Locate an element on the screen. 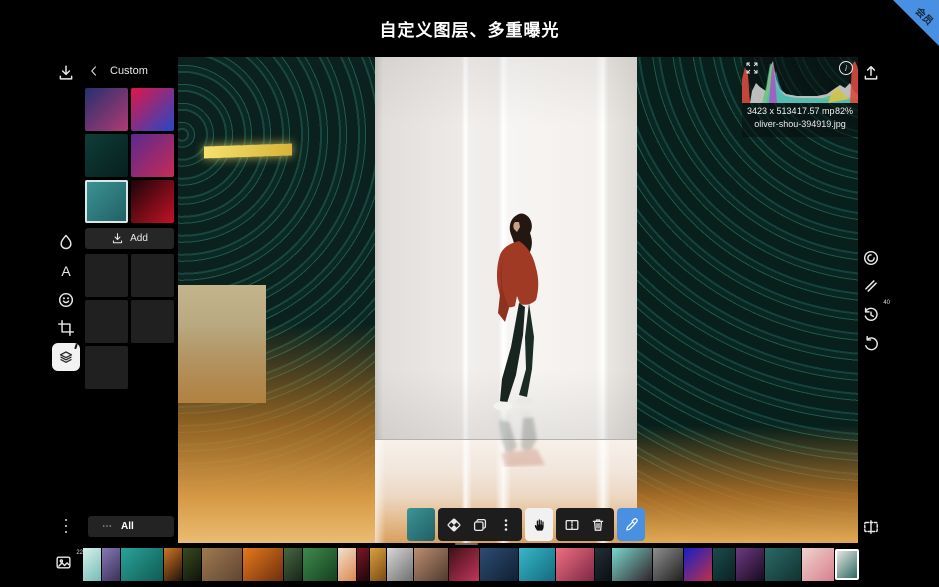  film-thumb-bw-mountain is located at coordinates (668, 564).